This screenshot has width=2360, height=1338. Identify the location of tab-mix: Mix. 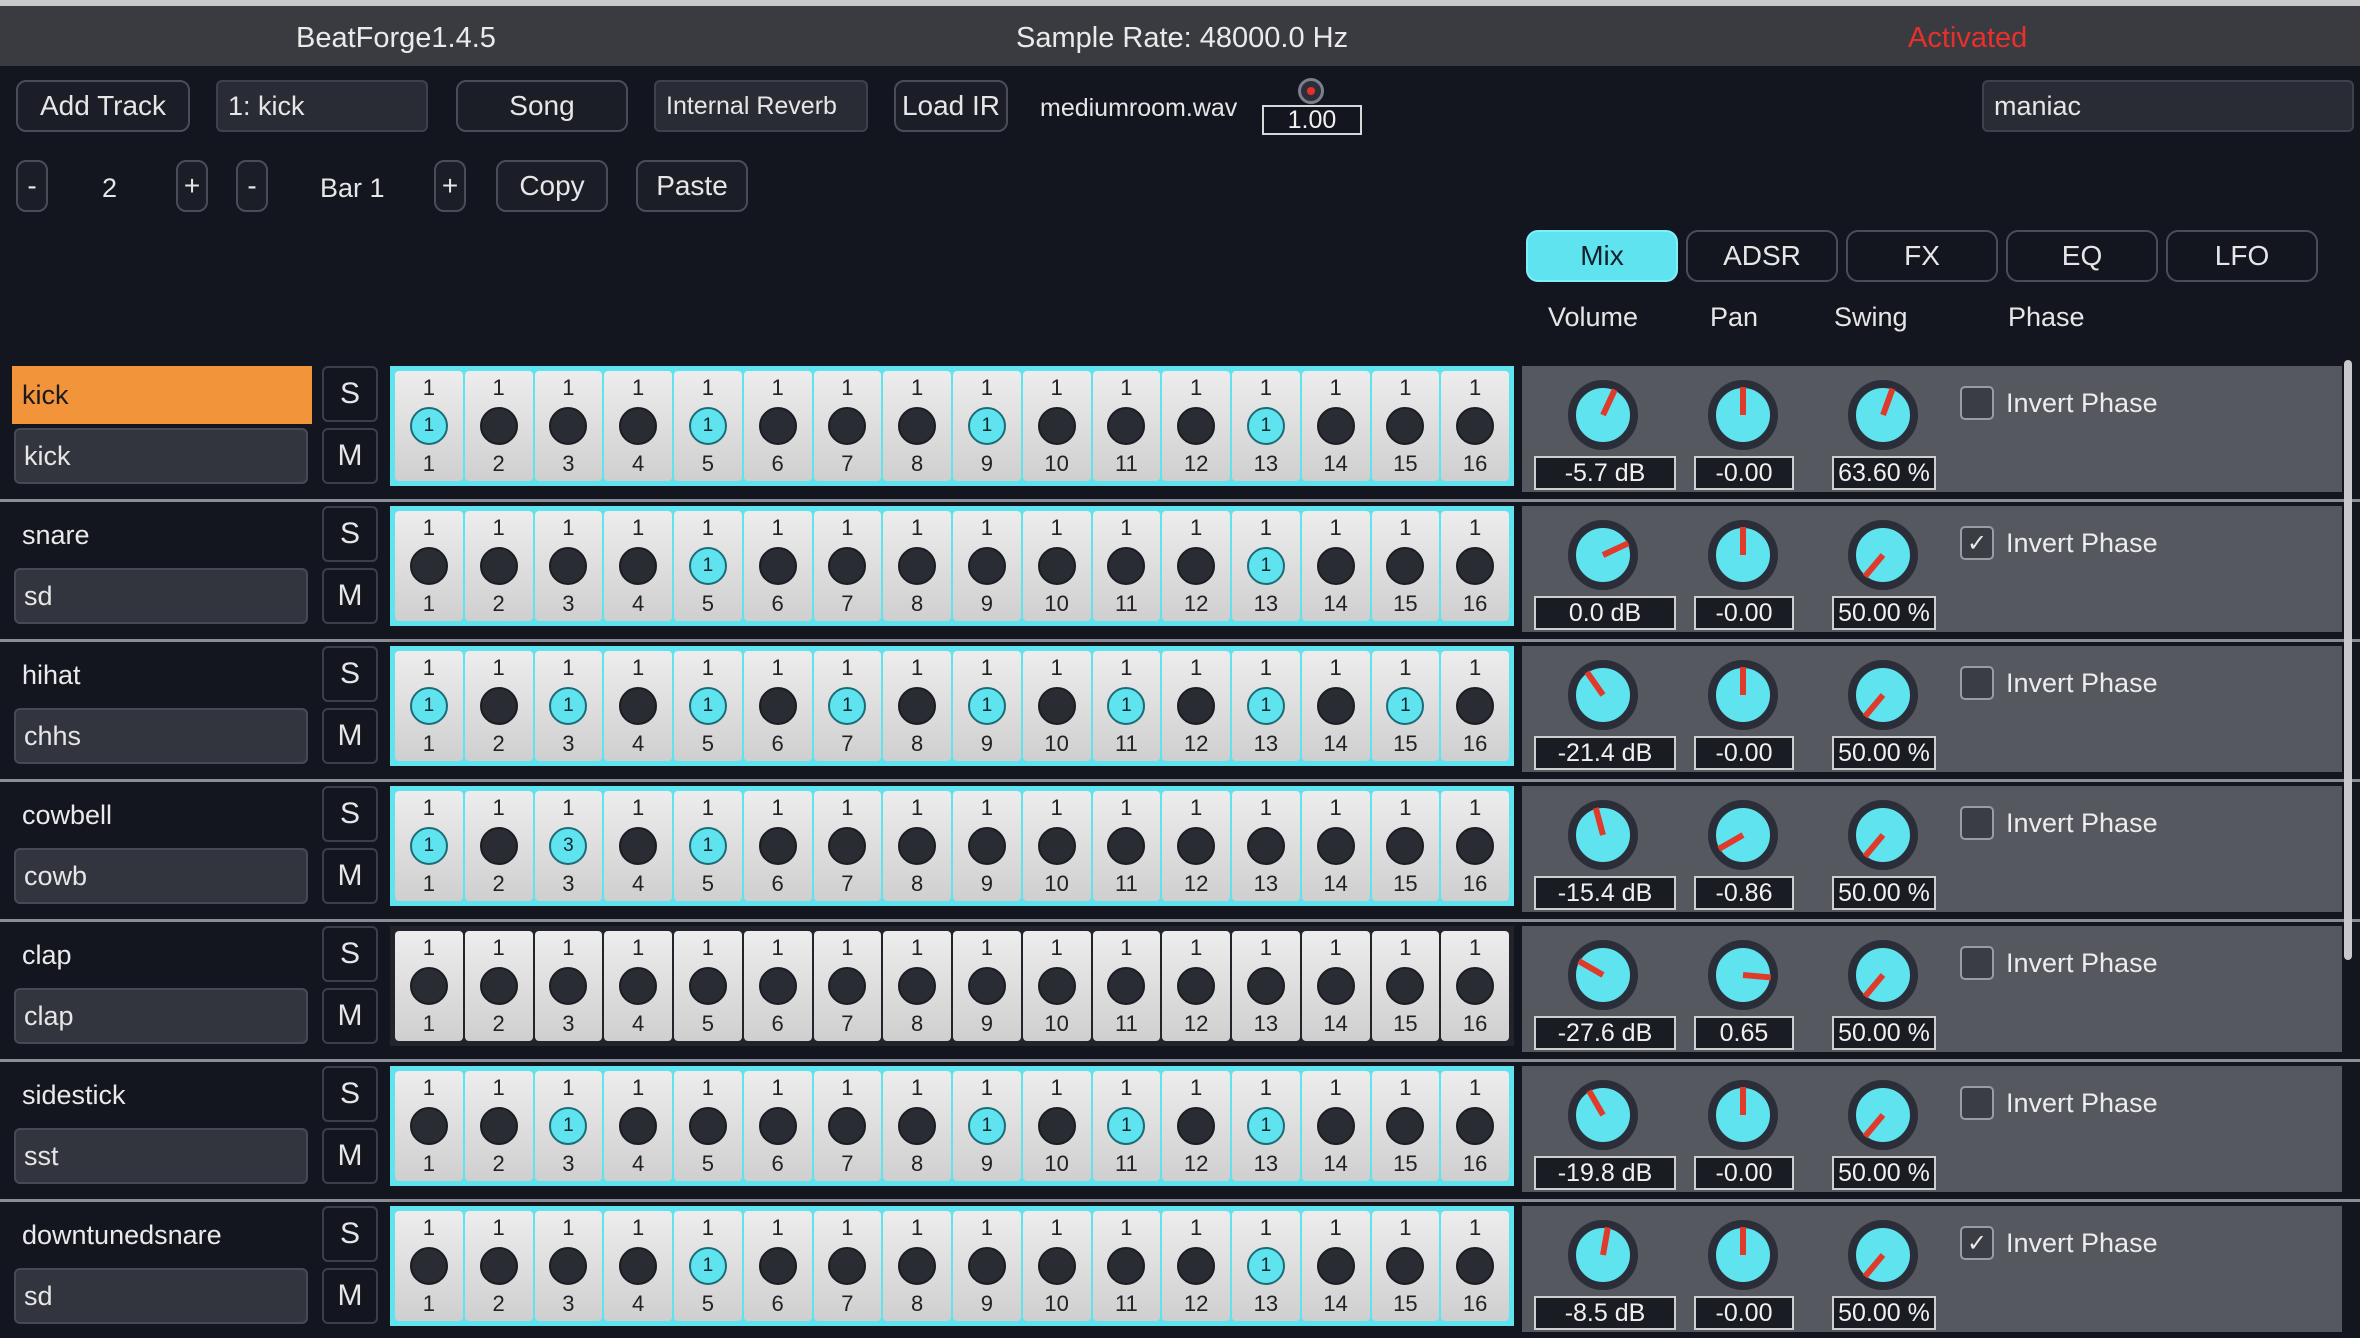
(1602, 256).